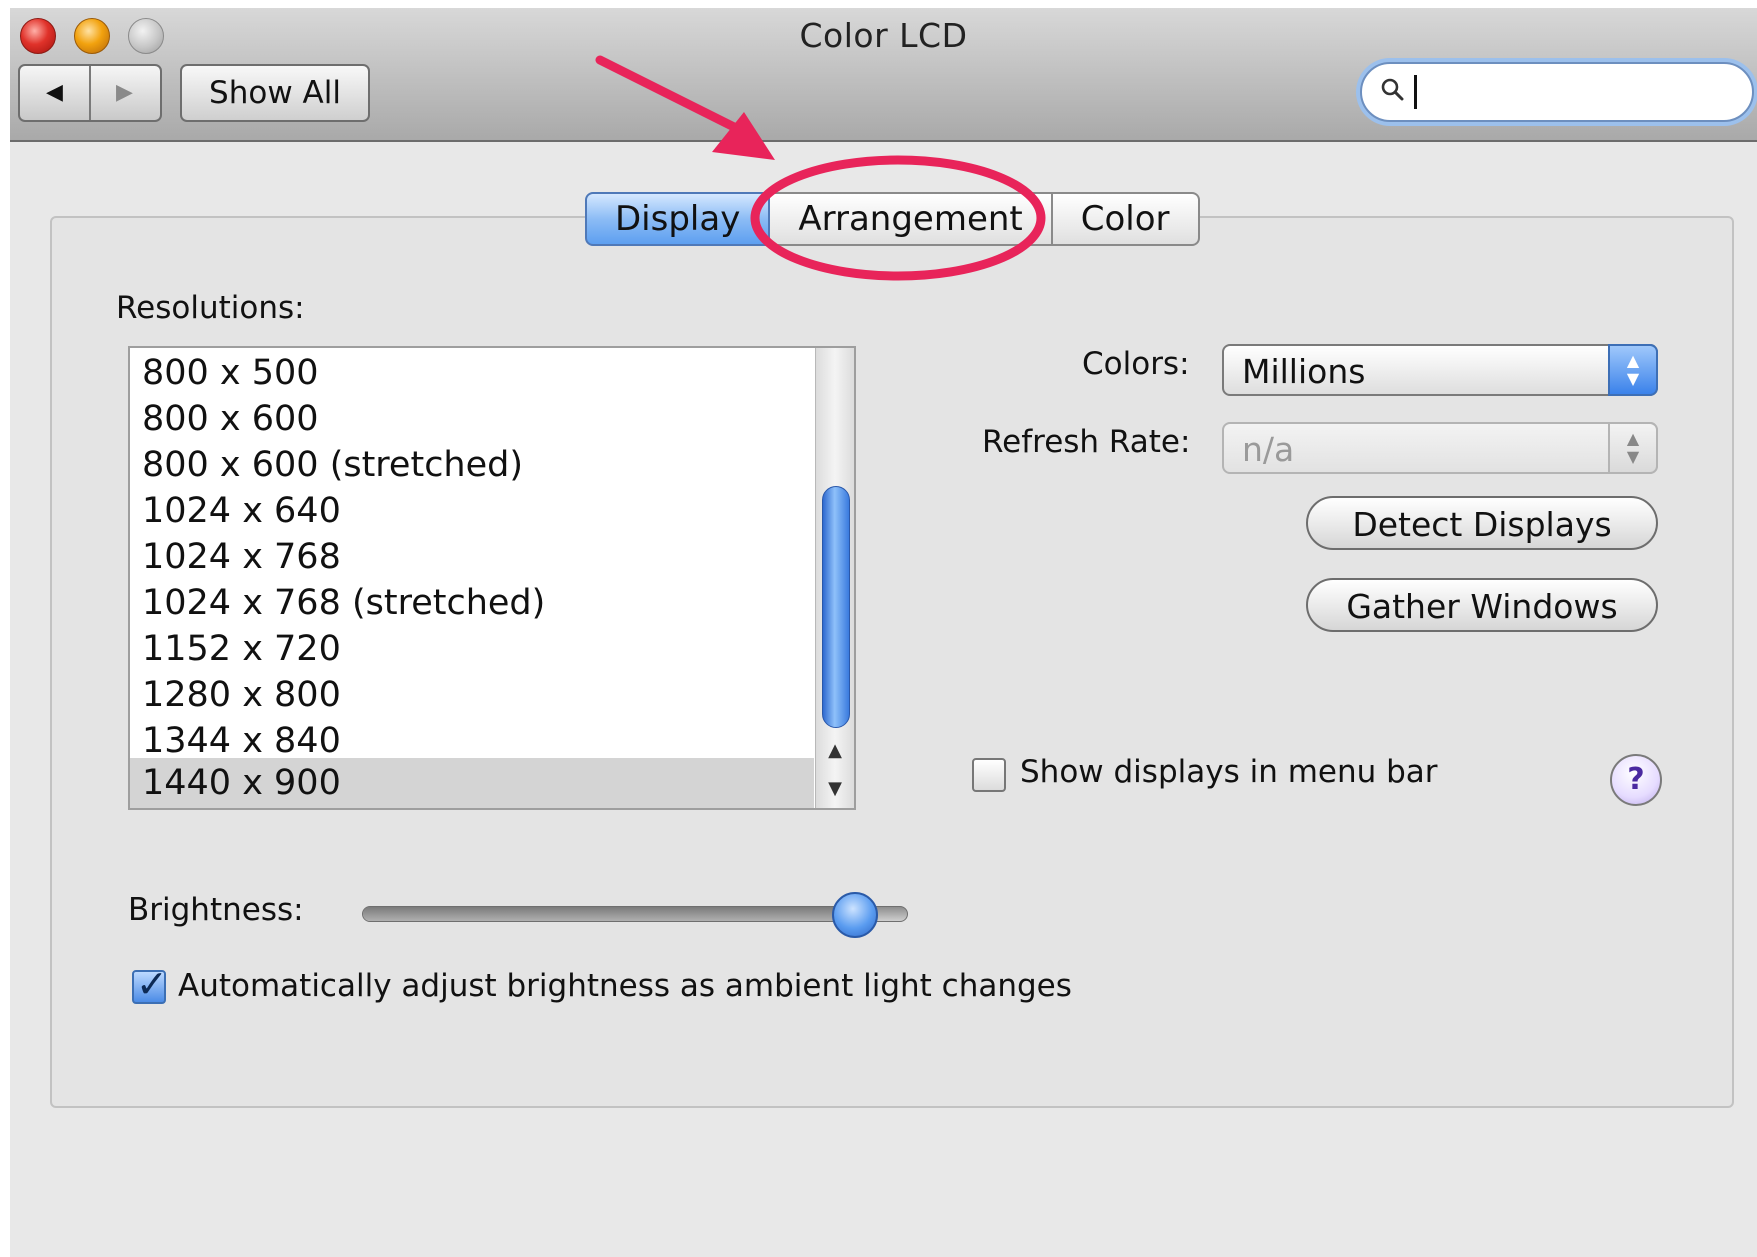 The width and height of the screenshot is (1757, 1257). I want to click on slider-fill, so click(608, 914).